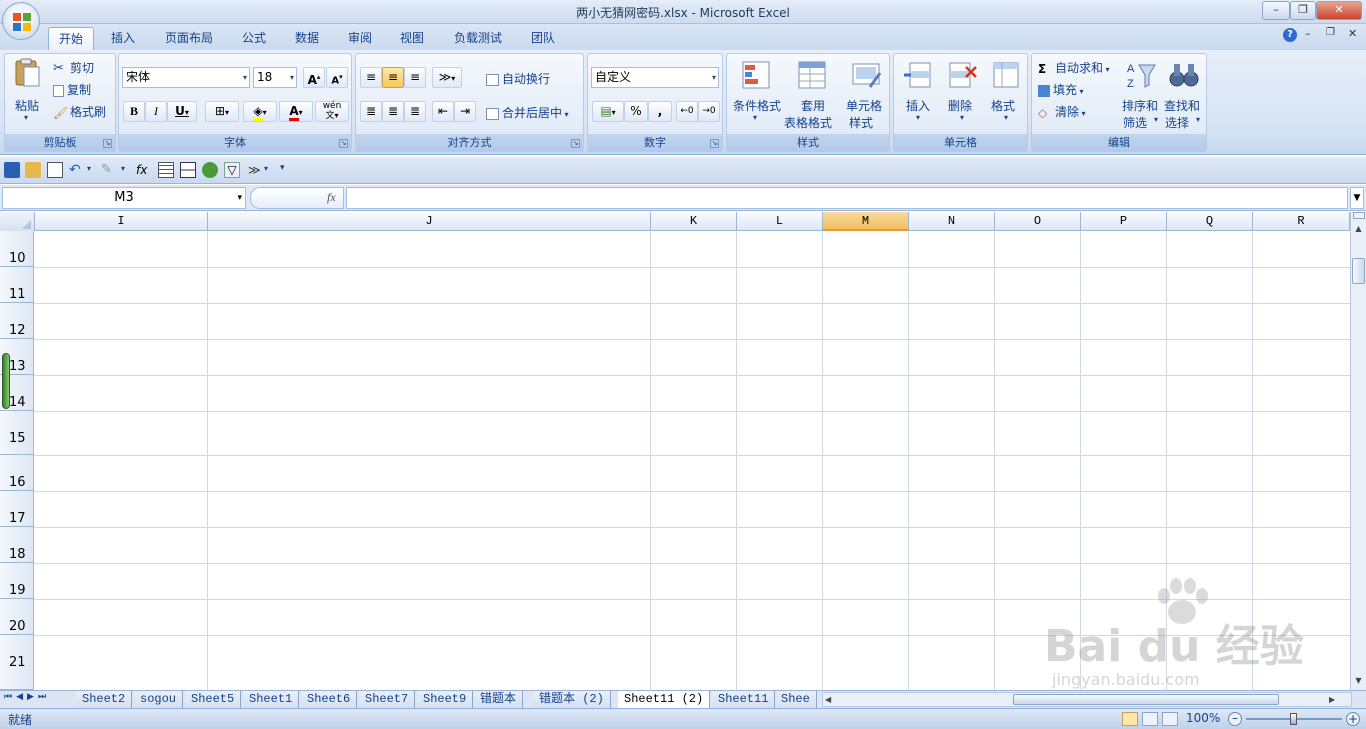  I want to click on fill-button: 填充 ▾, so click(1061, 89).